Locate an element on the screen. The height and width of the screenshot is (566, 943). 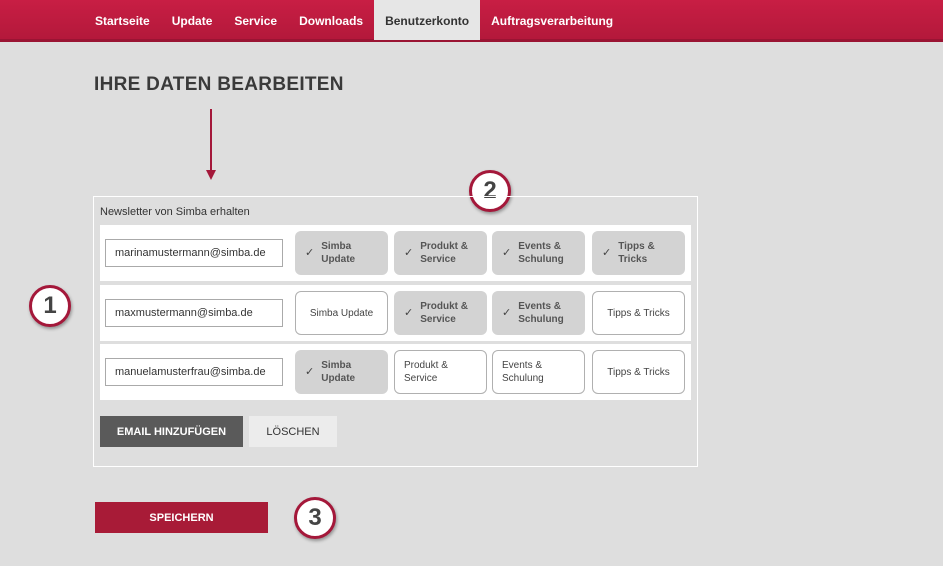
tag-simba-update: Simba Update is located at coordinates (341, 313).